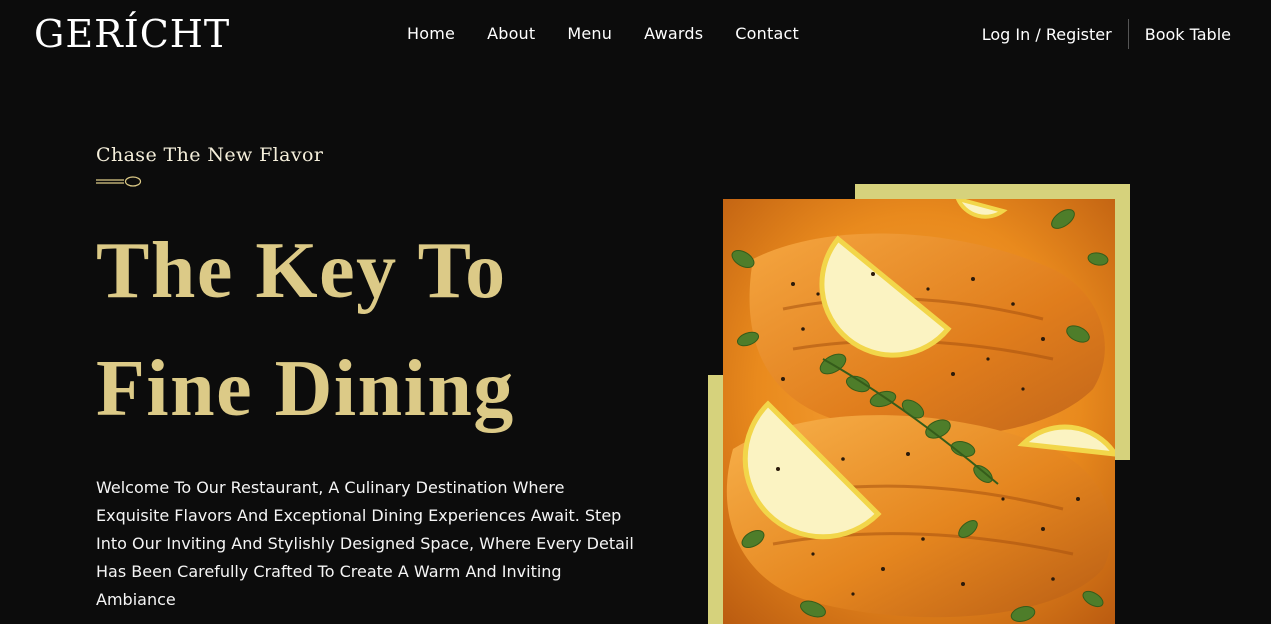 Image resolution: width=1271 pixels, height=624 pixels. Describe the element at coordinates (301, 271) in the screenshot. I see `hero-headline-line-1: The Key To` at that location.